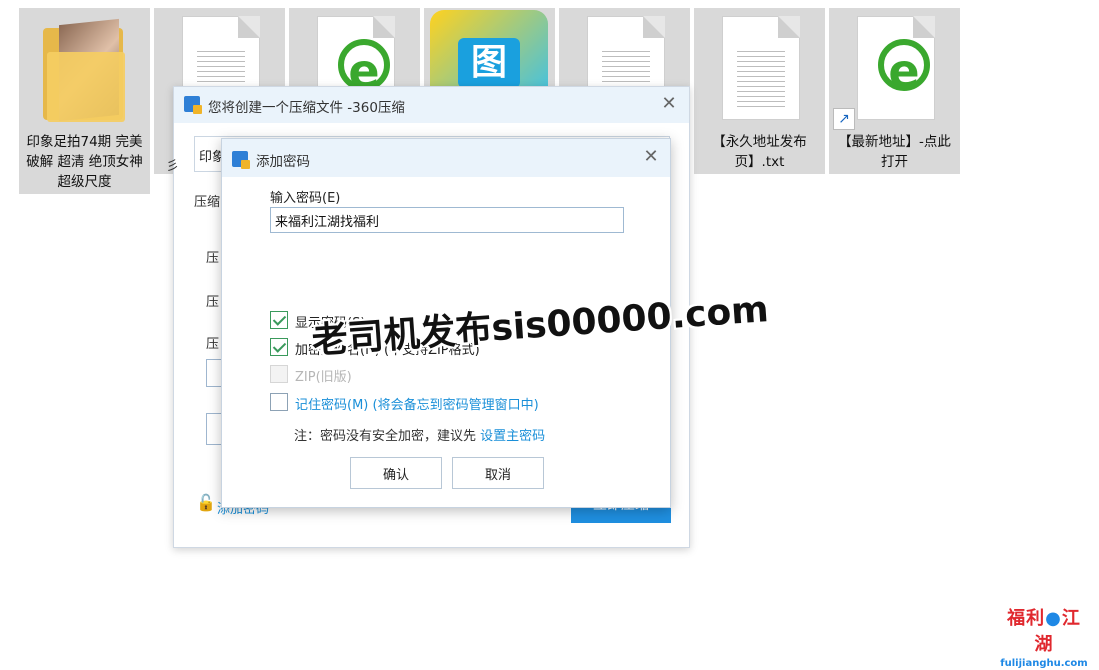 The width and height of the screenshot is (1099, 670). I want to click on cancel-button: 取消, so click(498, 473).